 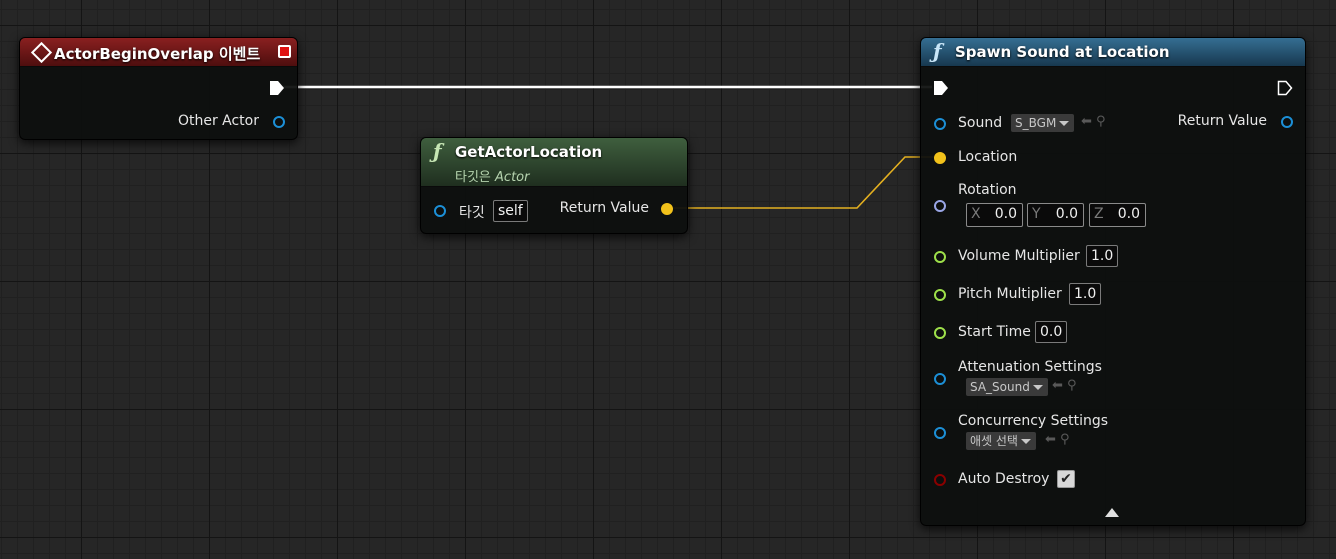 I want to click on concurrency-asset-combo: 애셋 선택, so click(x=1001, y=441).